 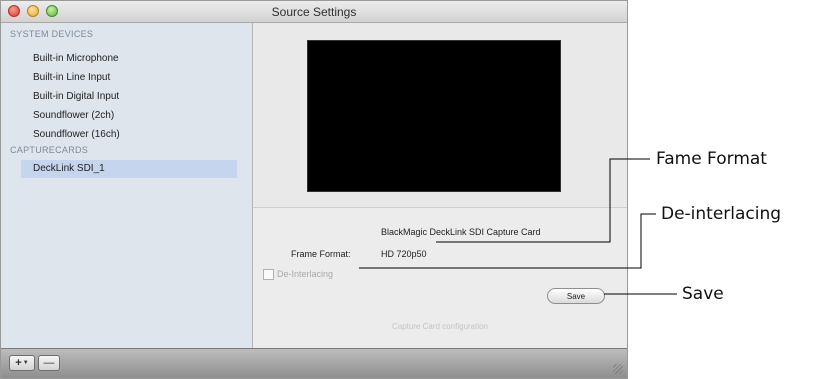 I want to click on source-item-soundflower-16ch: Soundflower (16ch), so click(x=76, y=134).